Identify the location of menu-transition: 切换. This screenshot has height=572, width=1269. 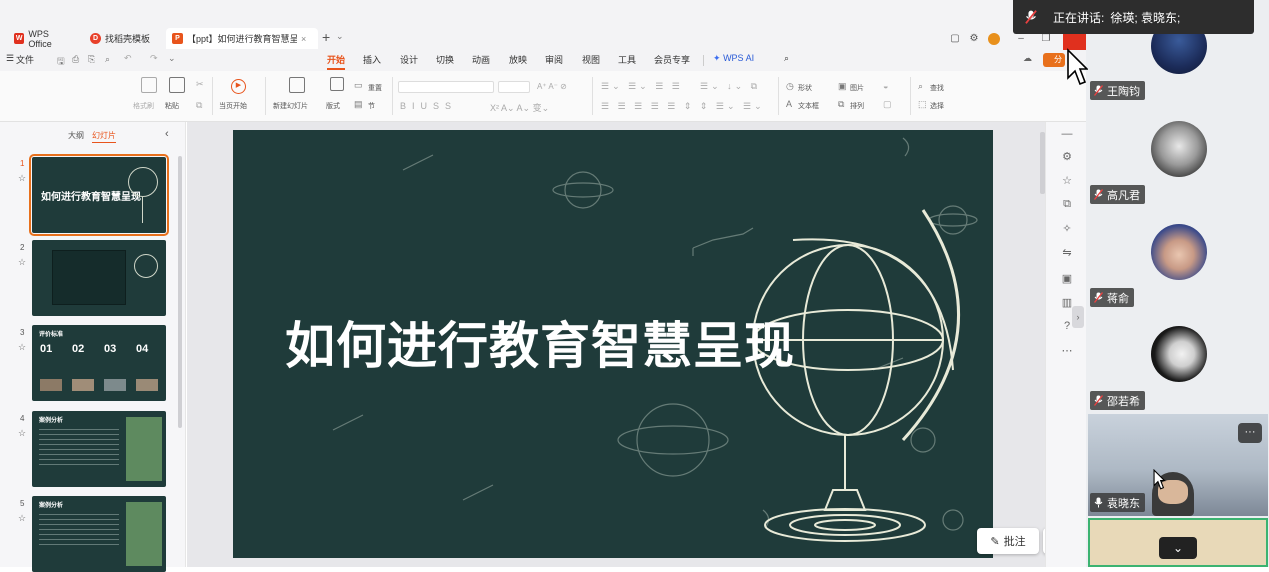
(445, 59).